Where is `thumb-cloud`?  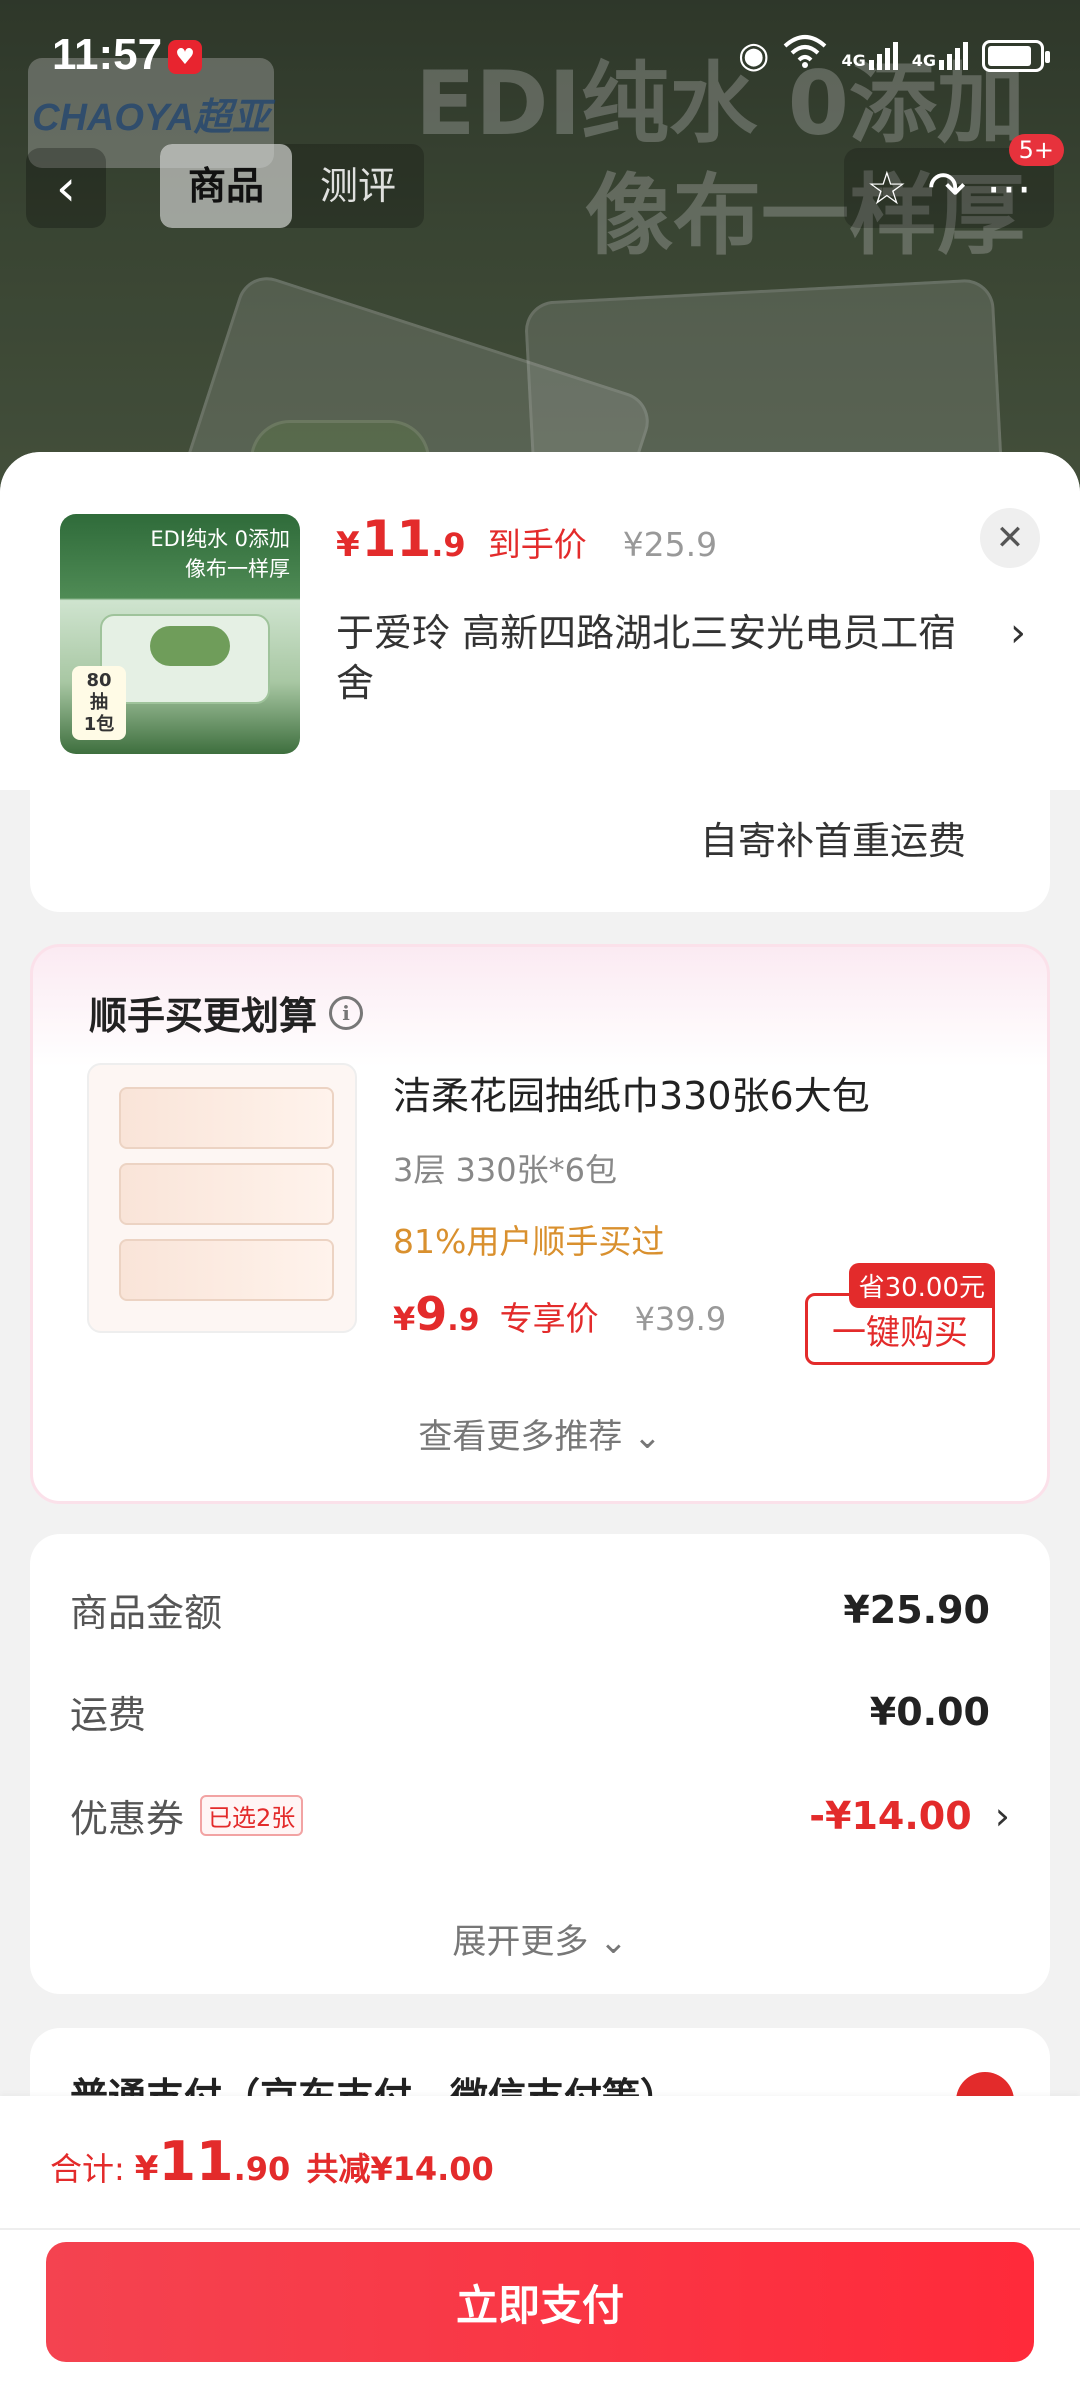 thumb-cloud is located at coordinates (190, 646).